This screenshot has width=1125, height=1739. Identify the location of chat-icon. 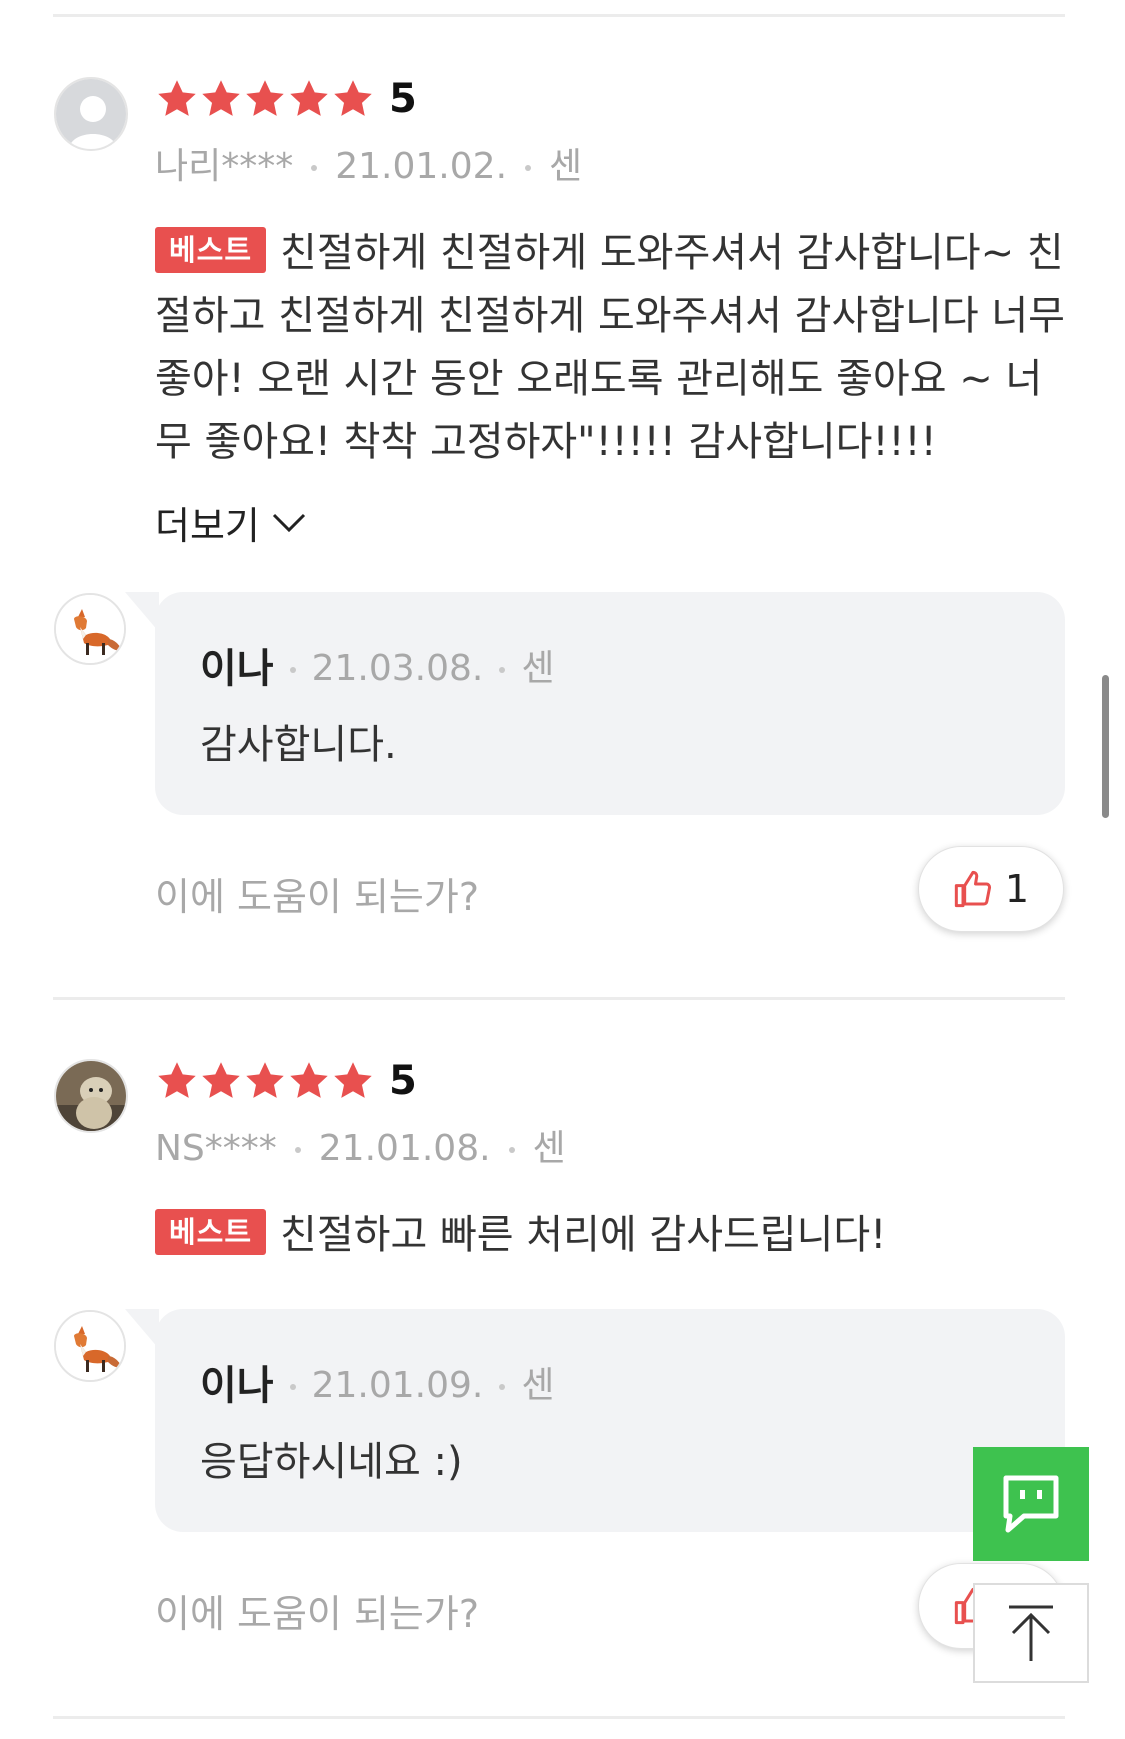
(1031, 1504).